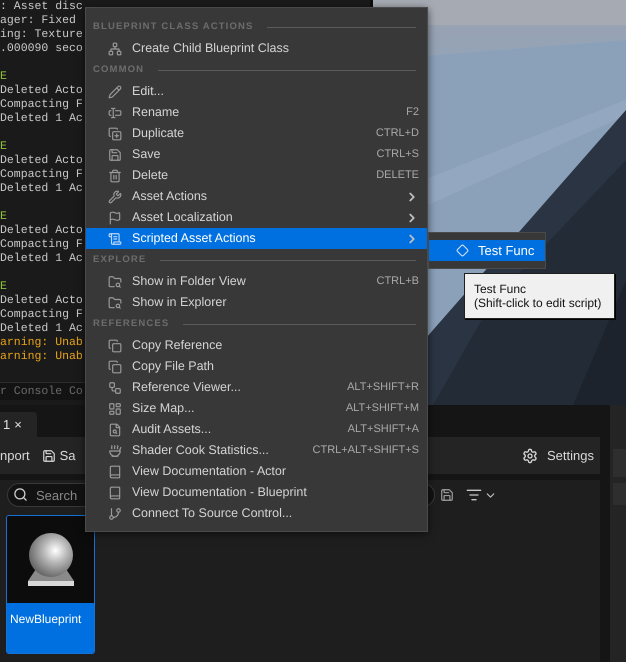 Image resolution: width=626 pixels, height=662 pixels. I want to click on import-button: nport, so click(15, 456).